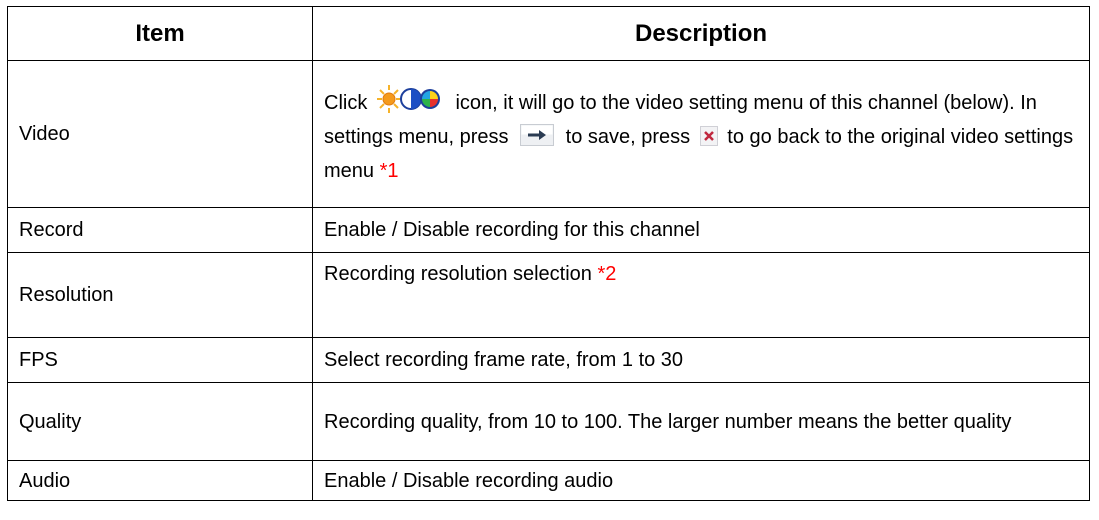 The width and height of the screenshot is (1099, 520). Describe the element at coordinates (160, 360) in the screenshot. I see `item-fps: FPS` at that location.